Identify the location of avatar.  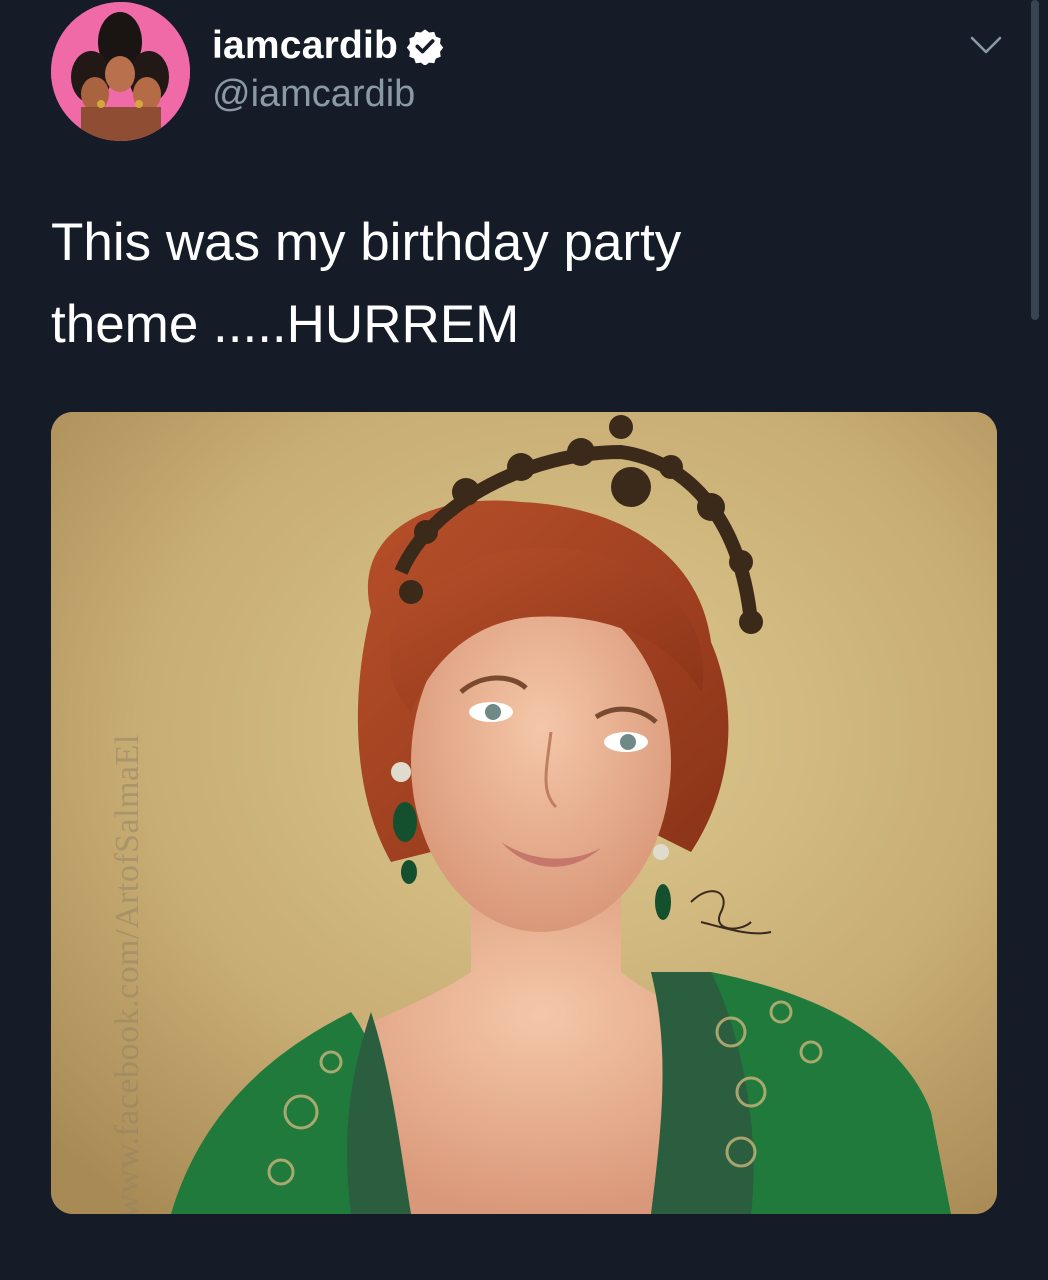
(120, 71).